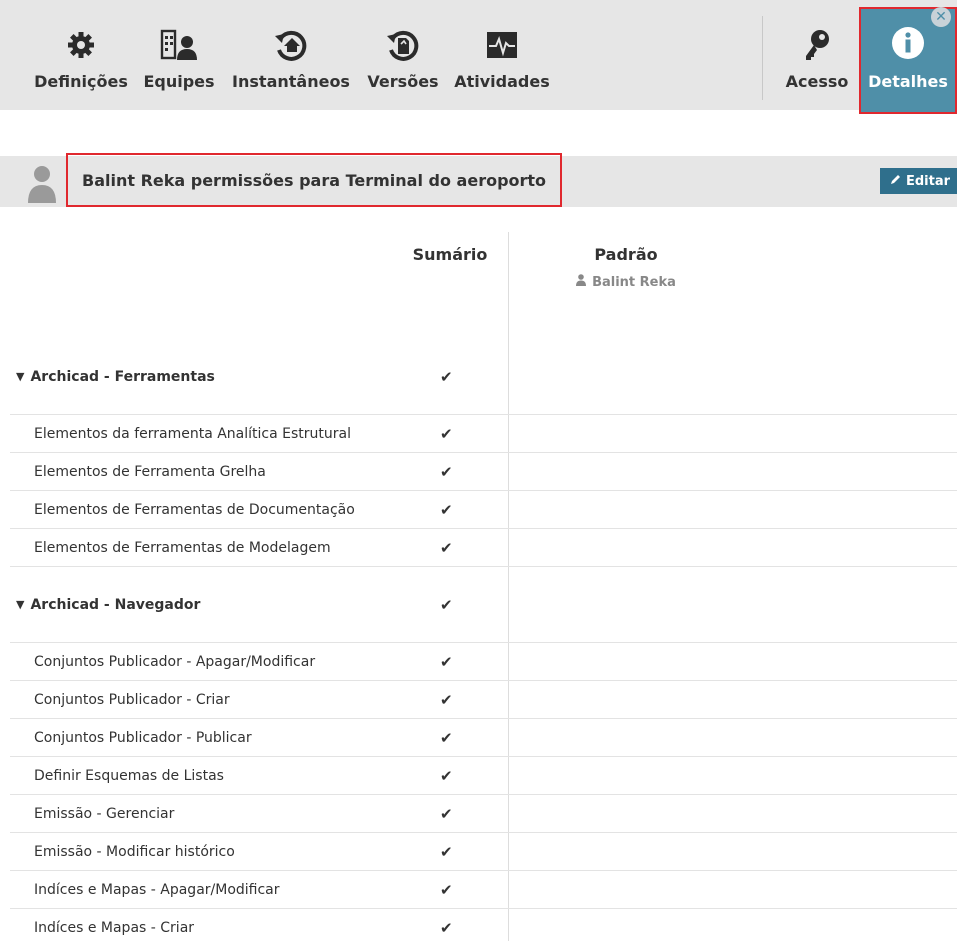 Image resolution: width=957 pixels, height=947 pixels. I want to click on group-name: ▼ Archicad - Ferramentas, so click(115, 376).